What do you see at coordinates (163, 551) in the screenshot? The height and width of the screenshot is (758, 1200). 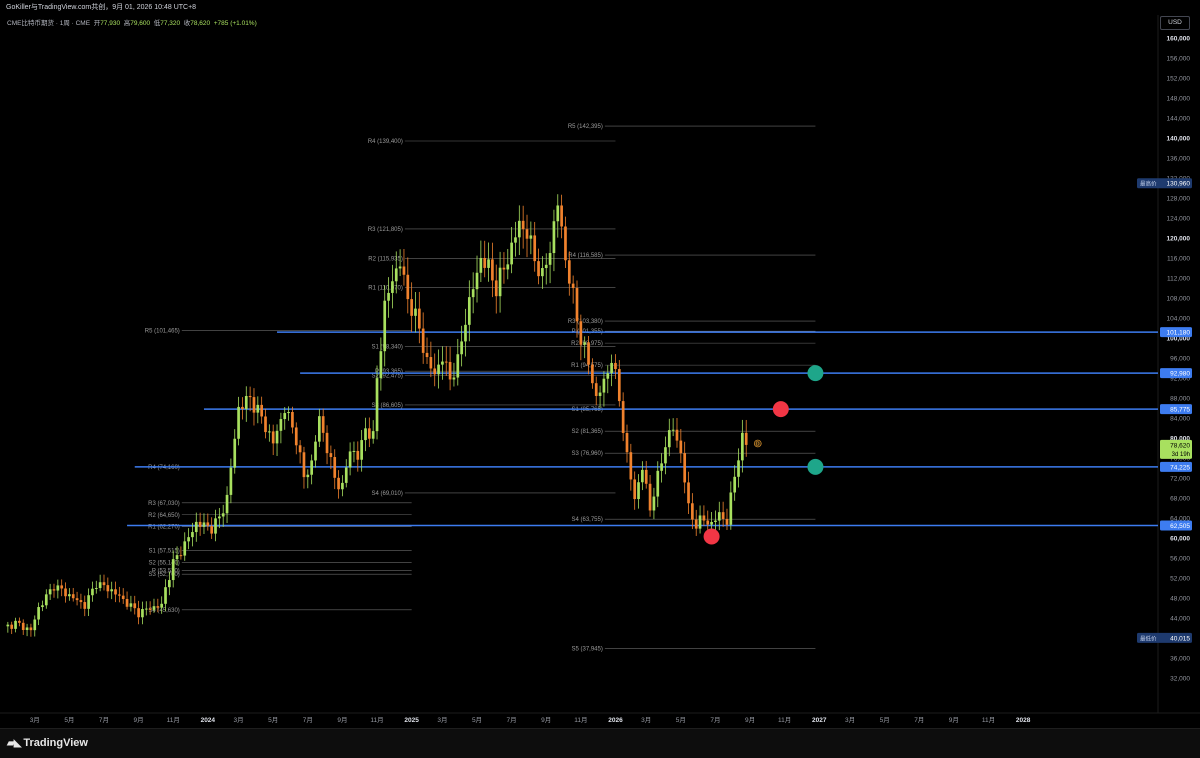 I see `pivot-label: S1 (57,515)` at bounding box center [163, 551].